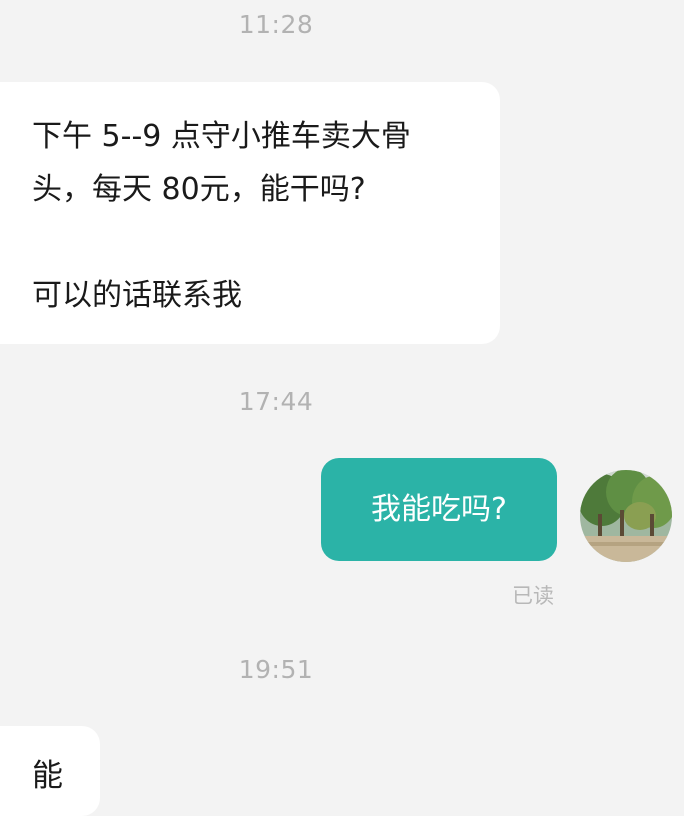  I want to click on read-receipt: 已读, so click(533, 596).